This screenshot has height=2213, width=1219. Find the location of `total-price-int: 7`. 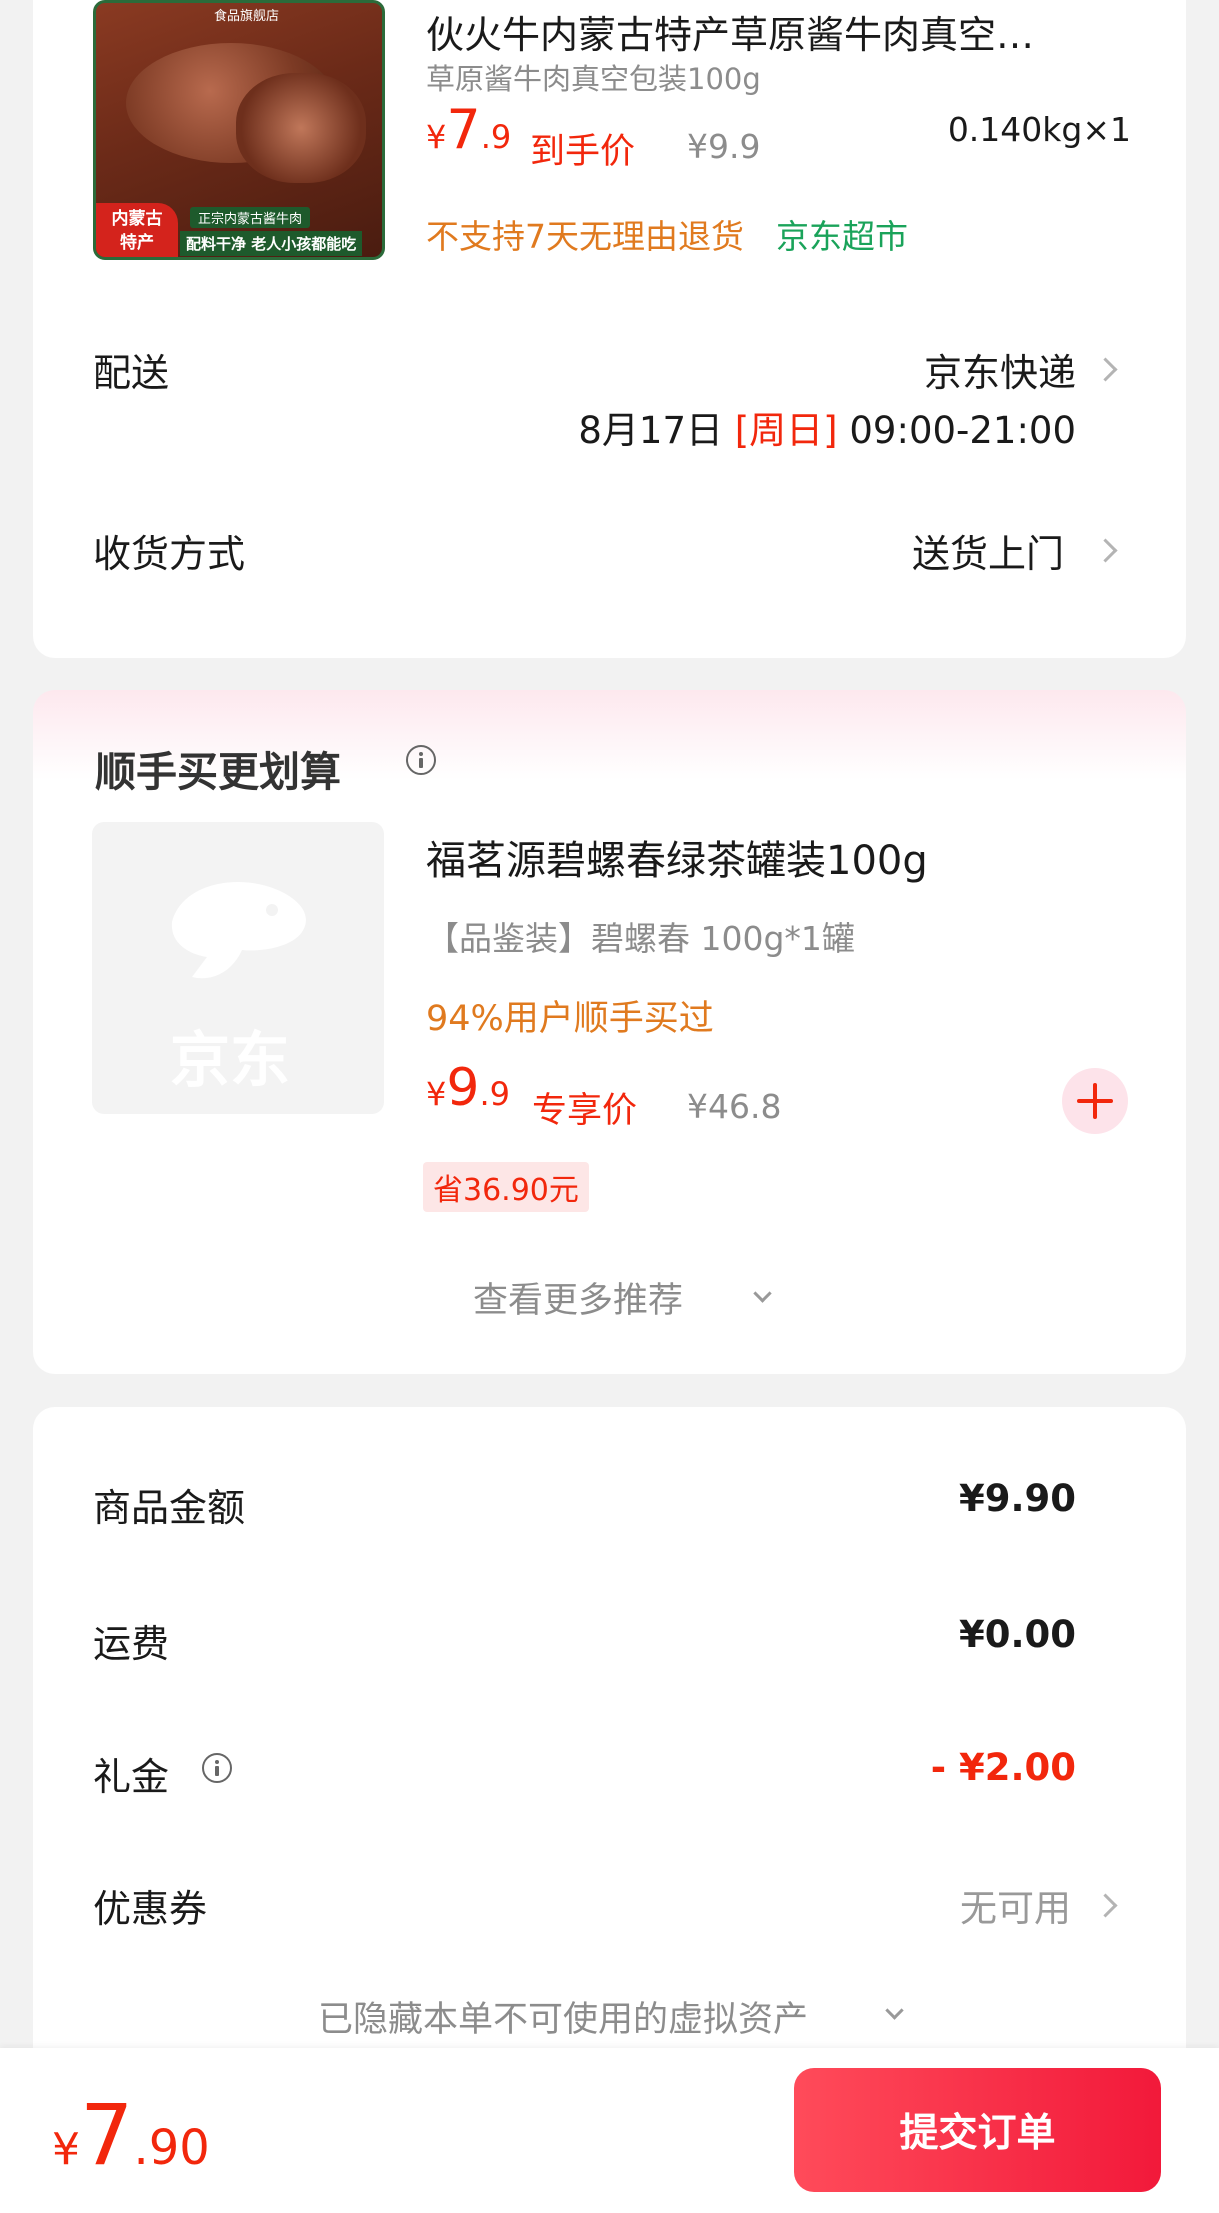

total-price-int: 7 is located at coordinates (107, 2135).